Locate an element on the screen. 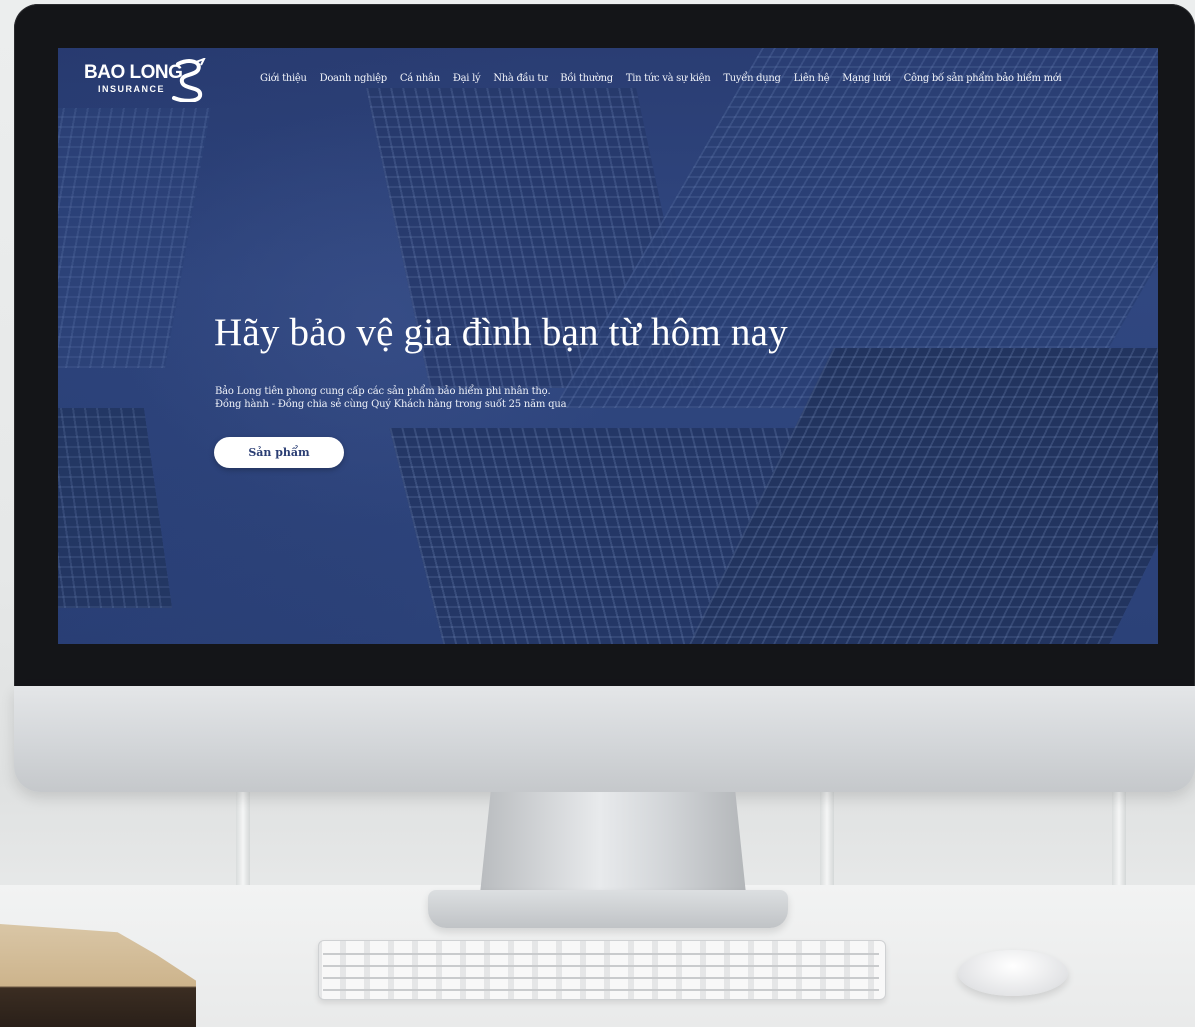 Image resolution: width=1195 pixels, height=1027 pixels. dragon-icon is located at coordinates (189, 80).